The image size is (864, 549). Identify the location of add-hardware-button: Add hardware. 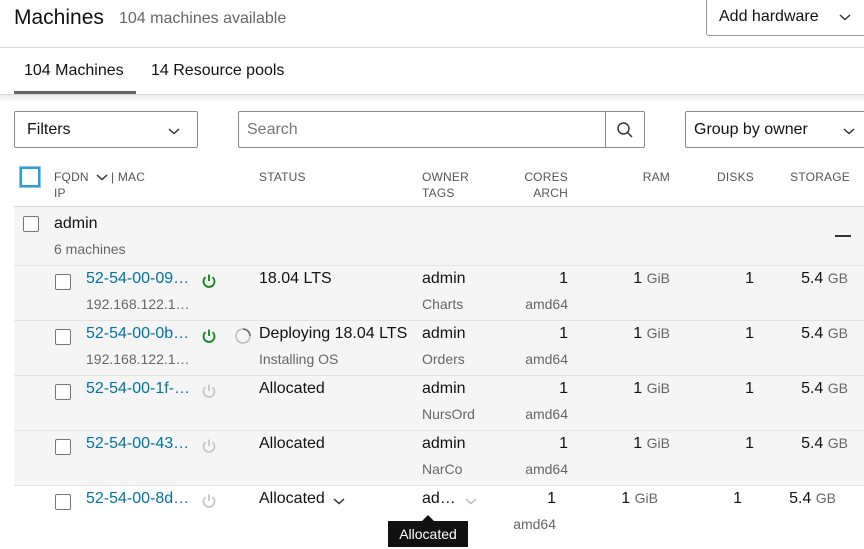
(785, 18).